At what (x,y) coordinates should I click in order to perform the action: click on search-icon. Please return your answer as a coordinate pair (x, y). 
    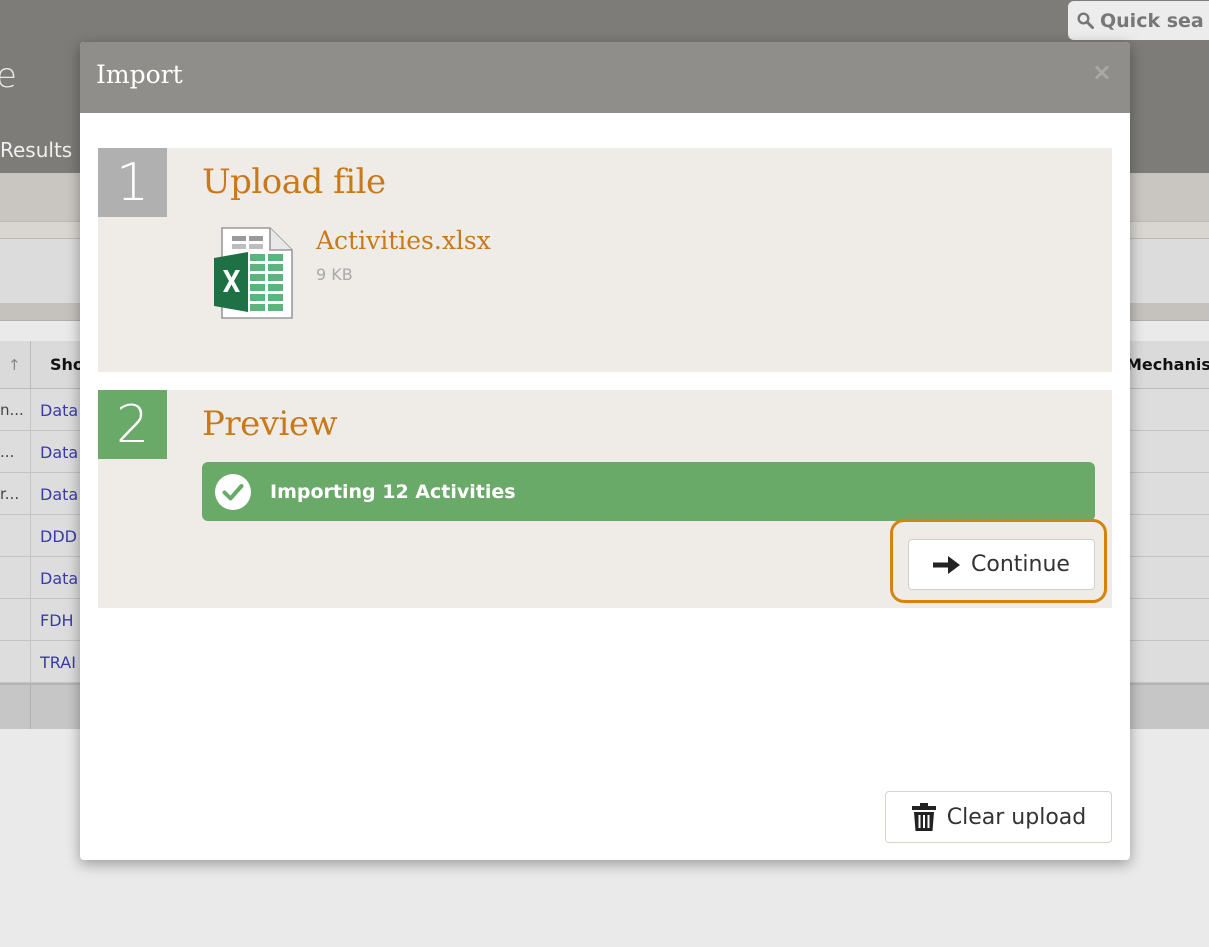
    Looking at the image, I should click on (1085, 20).